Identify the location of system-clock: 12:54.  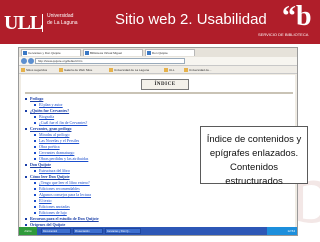
(282, 231).